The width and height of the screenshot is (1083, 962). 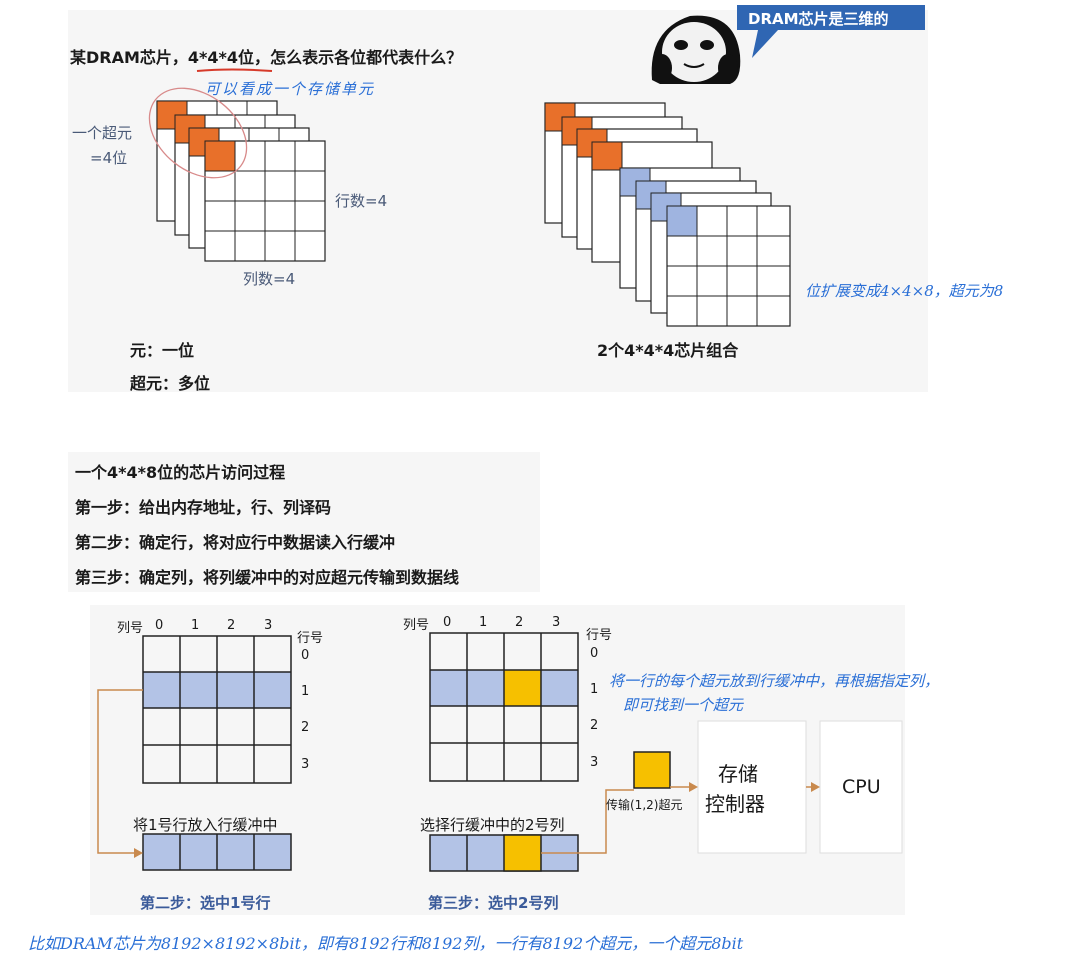 What do you see at coordinates (738, 774) in the screenshot?
I see `controller-label-line-1: 存储` at bounding box center [738, 774].